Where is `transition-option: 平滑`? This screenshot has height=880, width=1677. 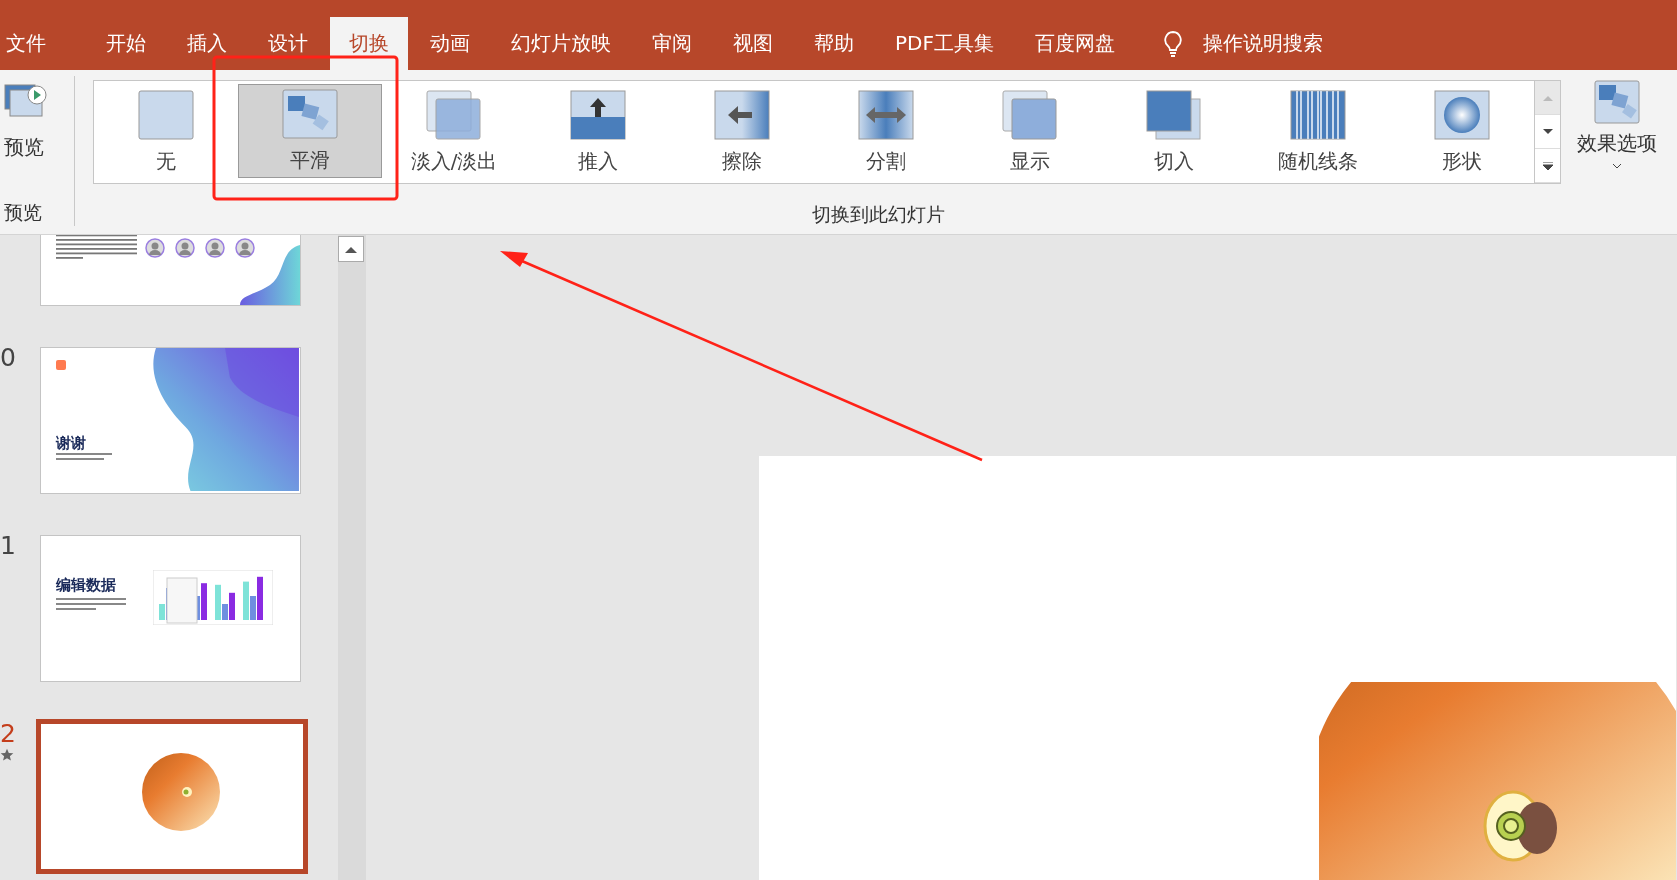
transition-option: 平滑 is located at coordinates (310, 131).